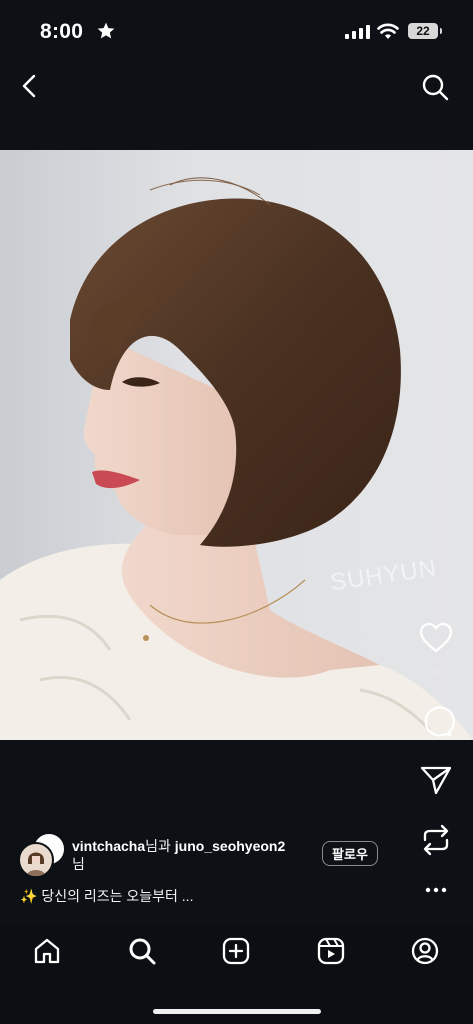 This screenshot has width=473, height=1024. Describe the element at coordinates (108, 846) in the screenshot. I see `username-vintchacha: vintchacha` at that location.